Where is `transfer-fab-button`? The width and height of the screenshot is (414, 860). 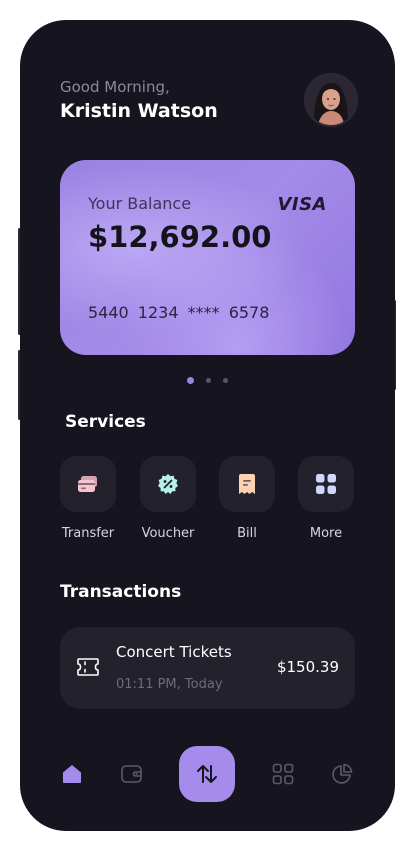
transfer-fab-button is located at coordinates (207, 774).